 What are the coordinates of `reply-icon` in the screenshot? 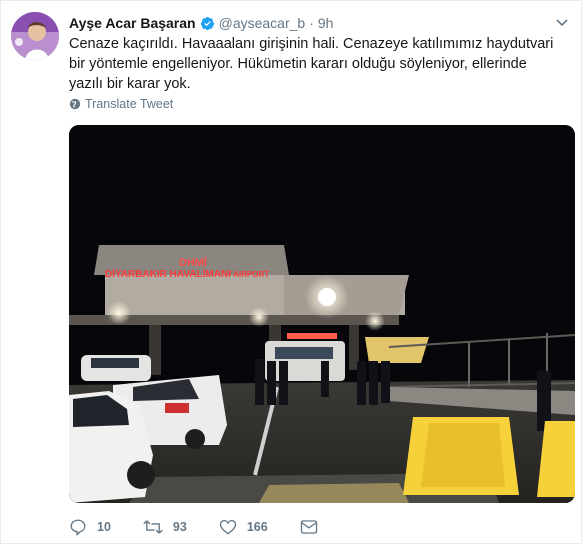 It's located at (78, 527).